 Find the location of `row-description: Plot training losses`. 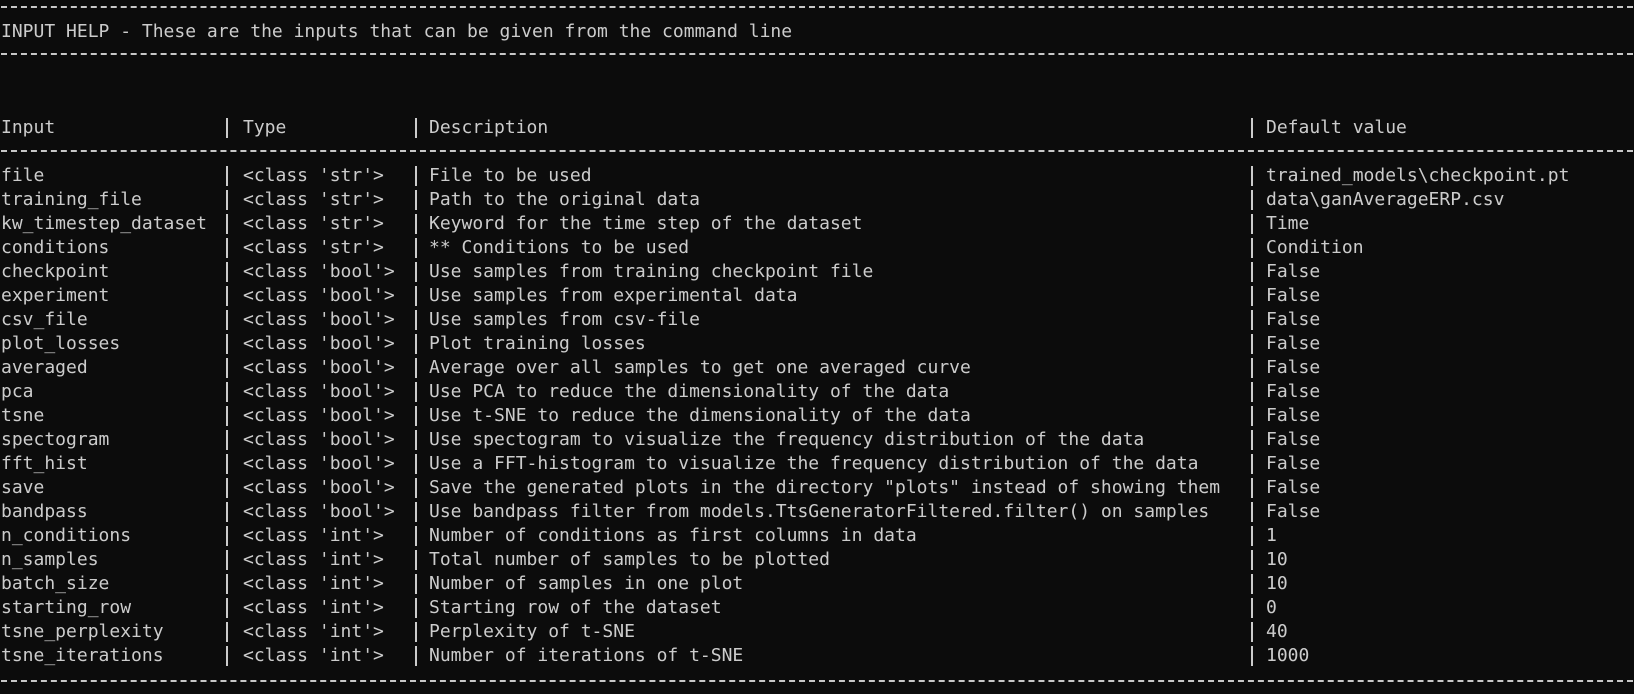

row-description: Plot training losses is located at coordinates (537, 343).